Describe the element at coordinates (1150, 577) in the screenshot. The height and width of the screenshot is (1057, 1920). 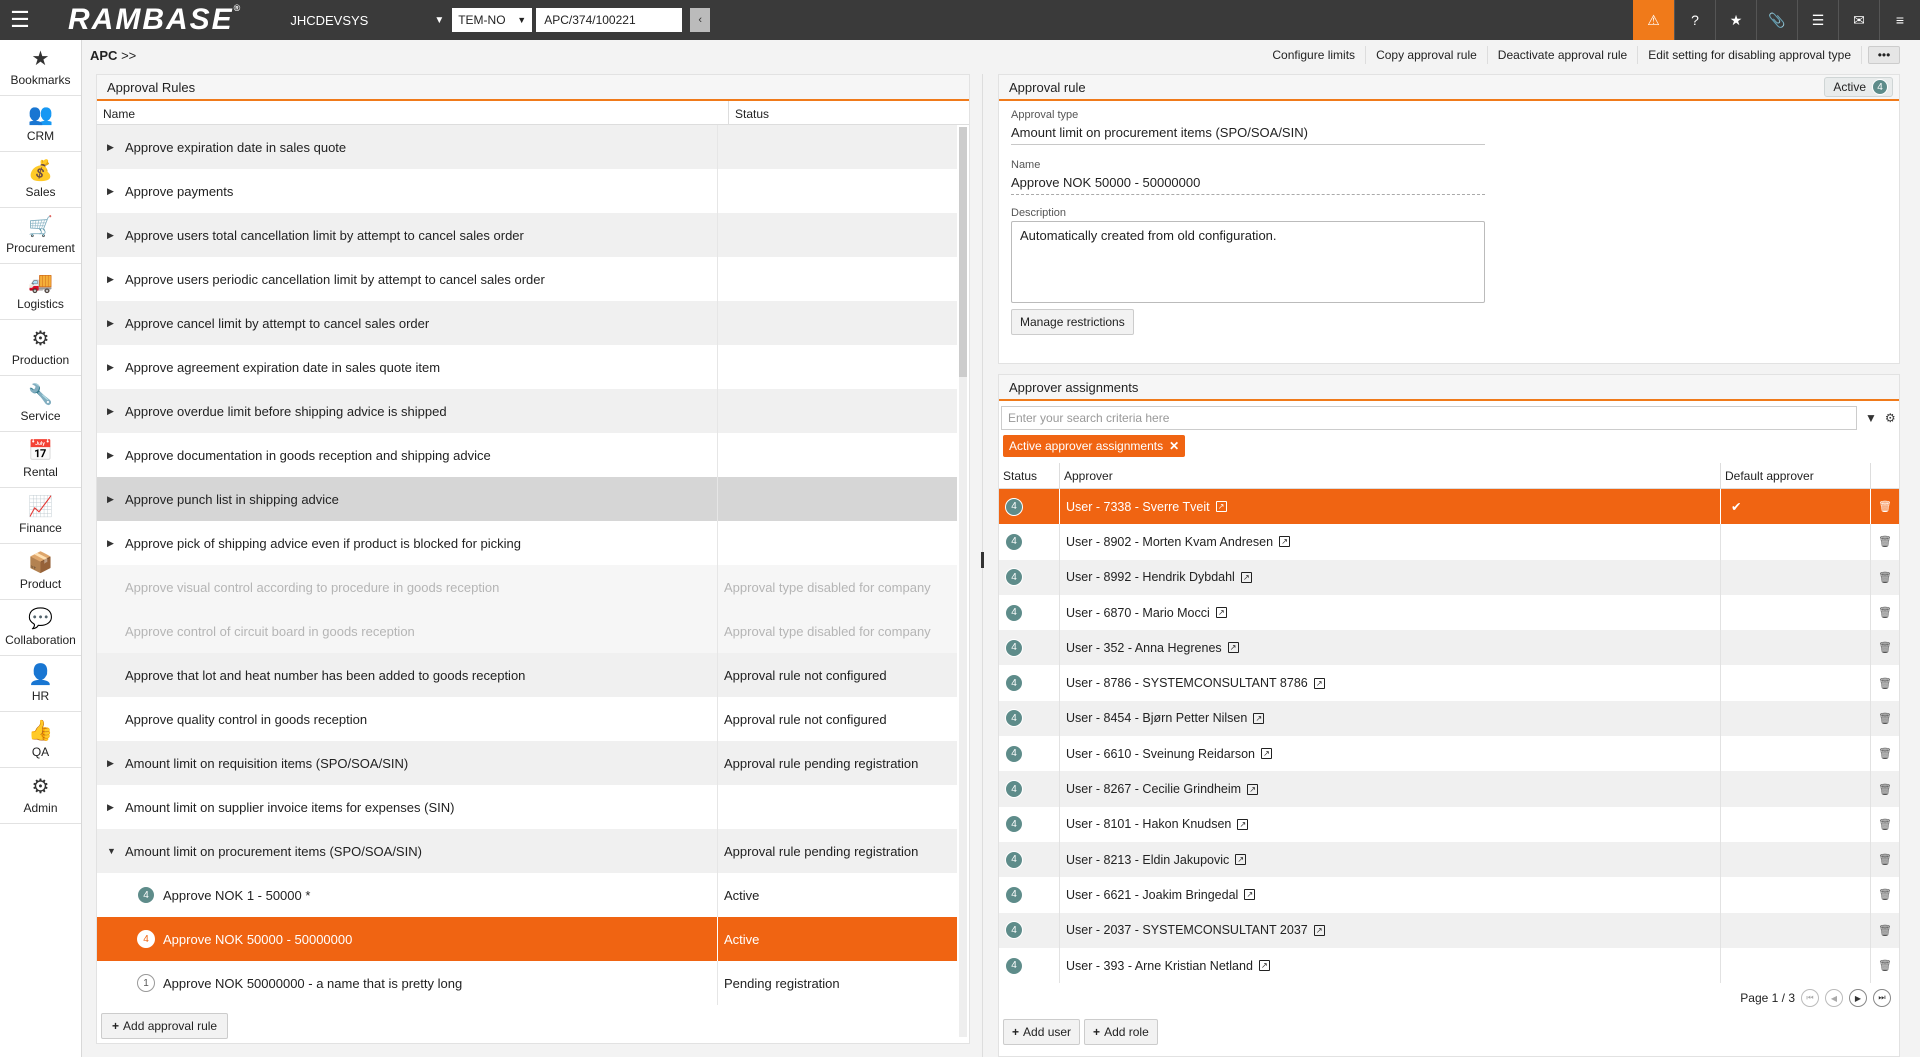
I see `approver-name: User - 8992 - Hendrik Dybdahl` at that location.